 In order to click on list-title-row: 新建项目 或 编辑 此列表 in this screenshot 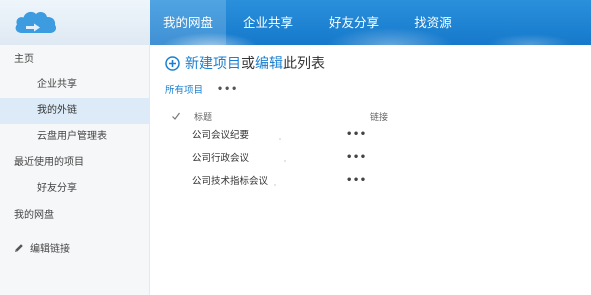, I will do `click(245, 63)`.